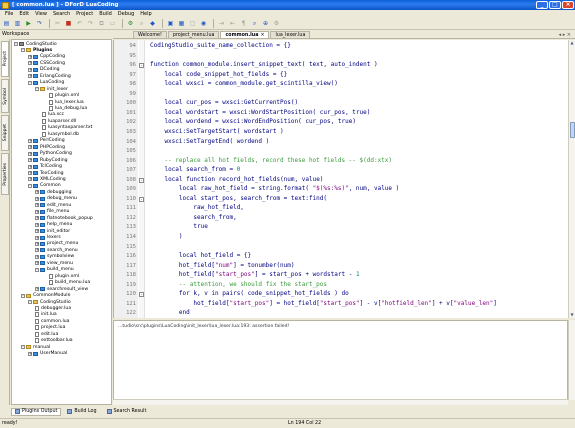 This screenshot has width=575, height=428. What do you see at coordinates (254, 23) in the screenshot?
I see `search-icon: ⌕` at bounding box center [254, 23].